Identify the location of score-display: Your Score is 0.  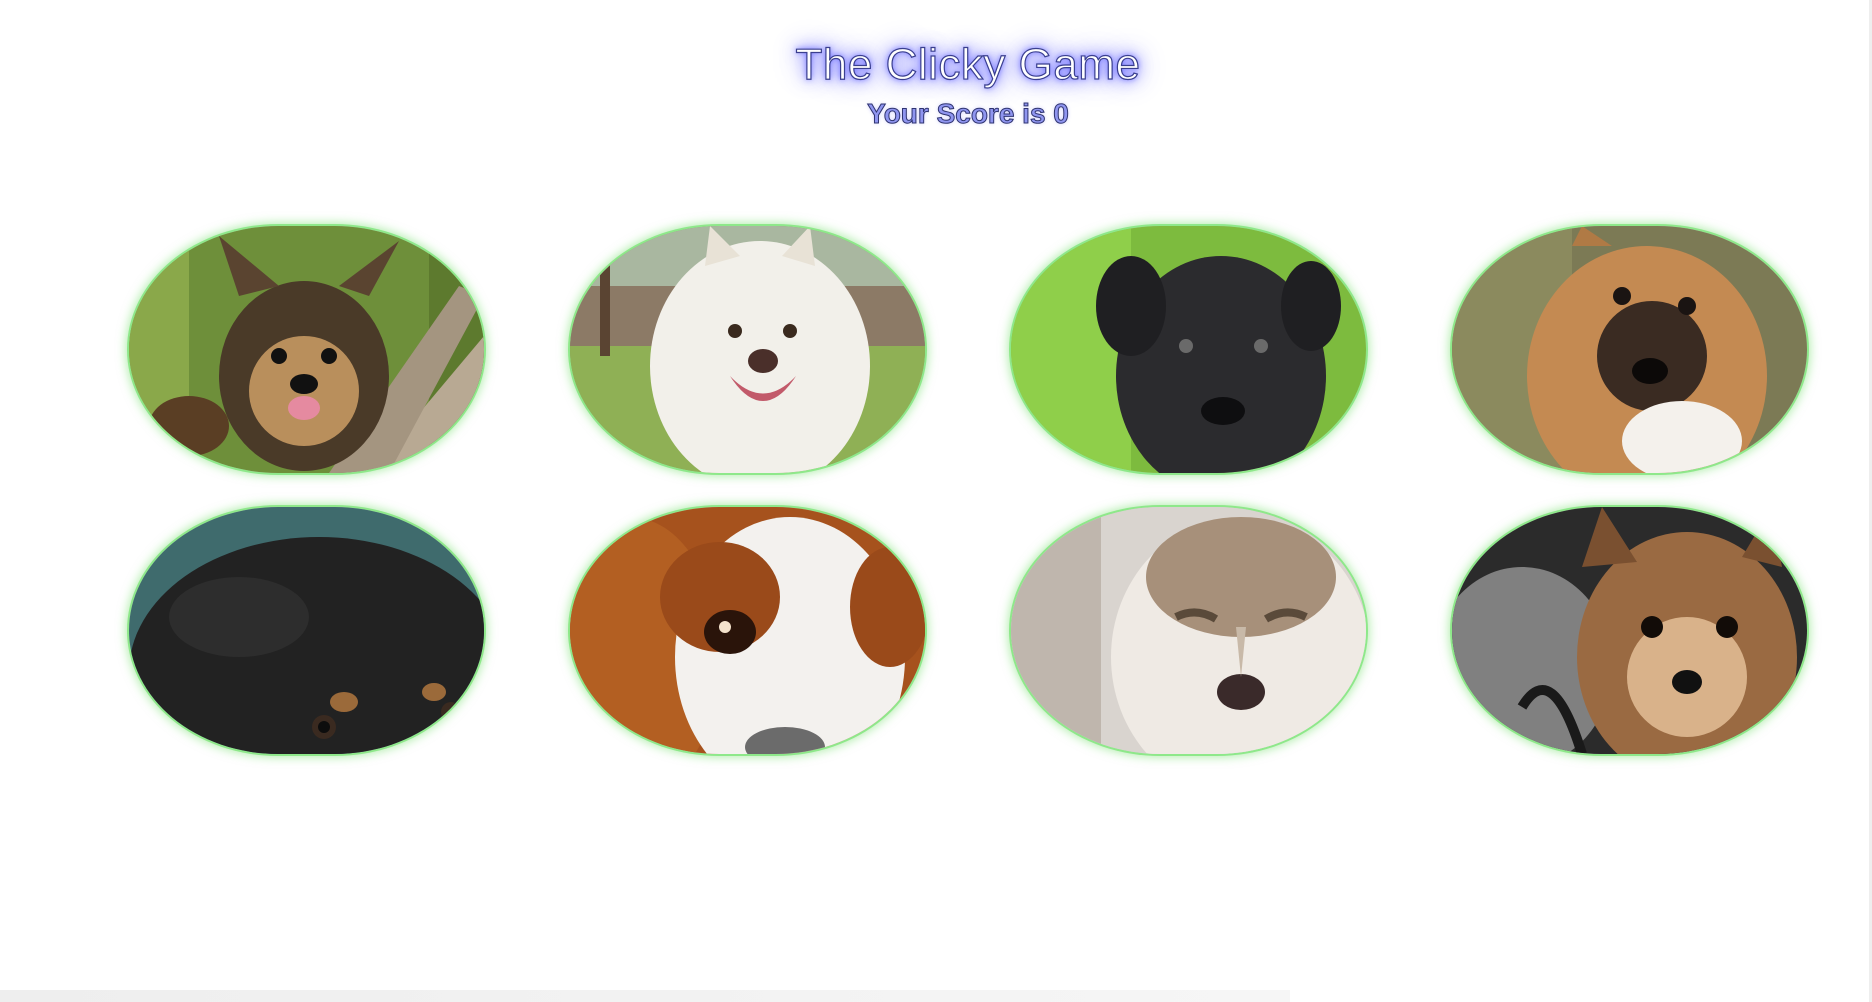
(968, 114).